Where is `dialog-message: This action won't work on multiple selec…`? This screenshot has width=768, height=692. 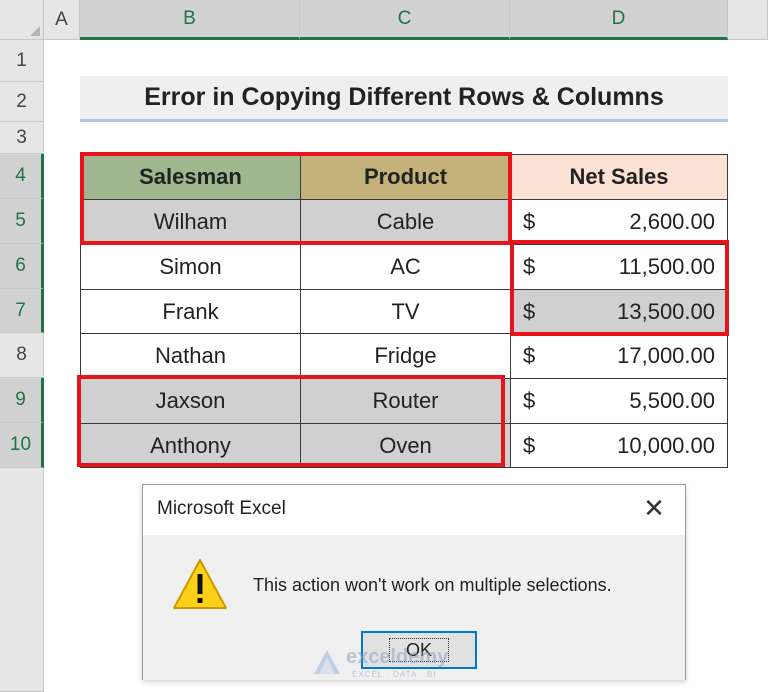
dialog-message: This action won't work on multiple selec… is located at coordinates (432, 585).